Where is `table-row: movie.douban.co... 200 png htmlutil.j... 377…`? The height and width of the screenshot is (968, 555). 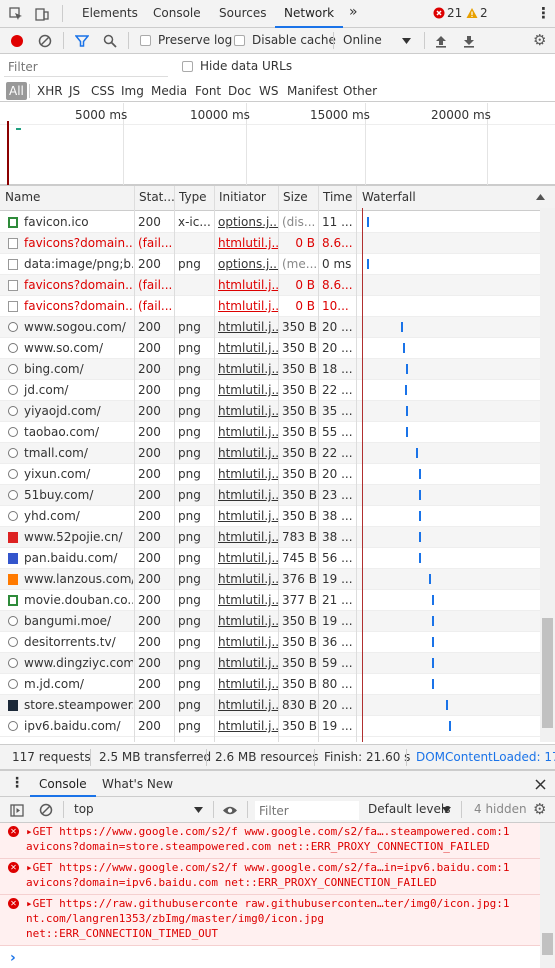
table-row: movie.douban.co... 200 png htmlutil.j... 377… is located at coordinates (270, 600).